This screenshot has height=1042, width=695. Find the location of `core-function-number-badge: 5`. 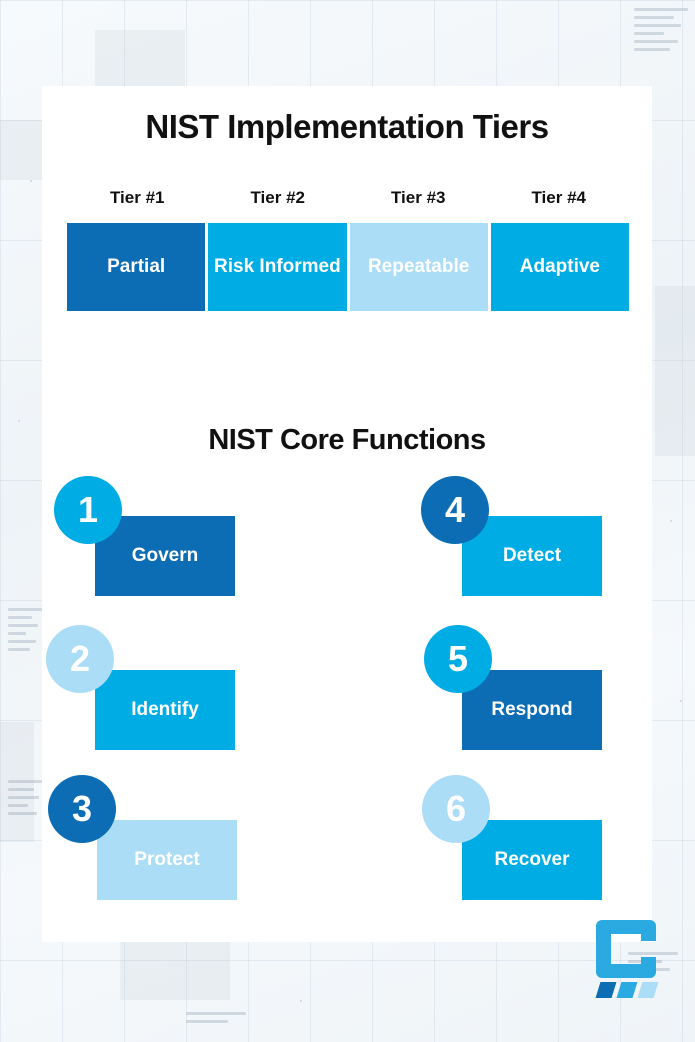

core-function-number-badge: 5 is located at coordinates (458, 659).